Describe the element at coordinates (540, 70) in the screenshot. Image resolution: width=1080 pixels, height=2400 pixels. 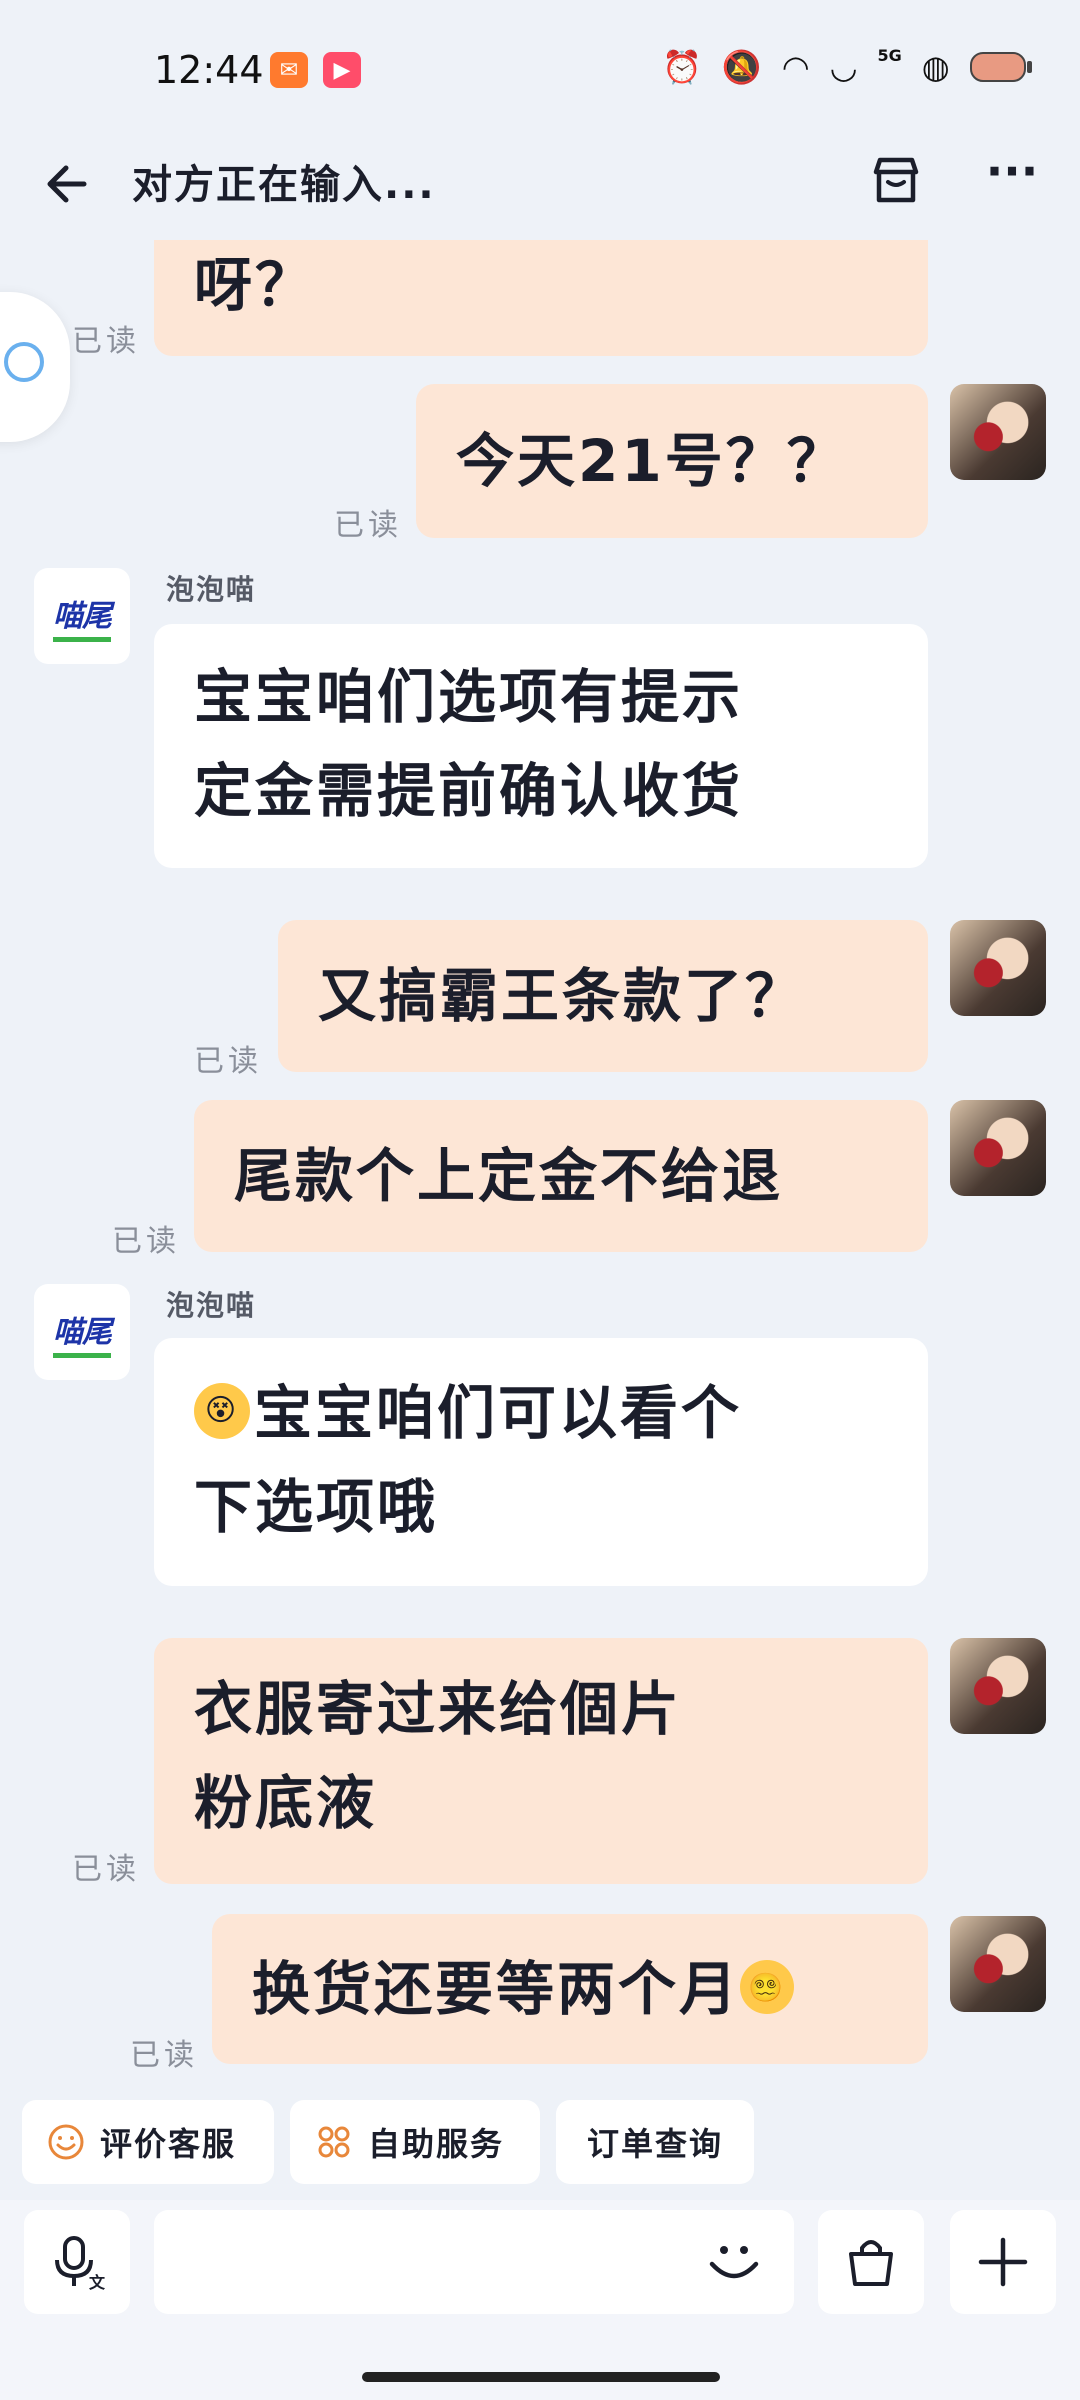
I see `status-bar: 12:44 ✉ ▶ ⏰ 🔕 ◠ ◡ 5G ◍` at that location.